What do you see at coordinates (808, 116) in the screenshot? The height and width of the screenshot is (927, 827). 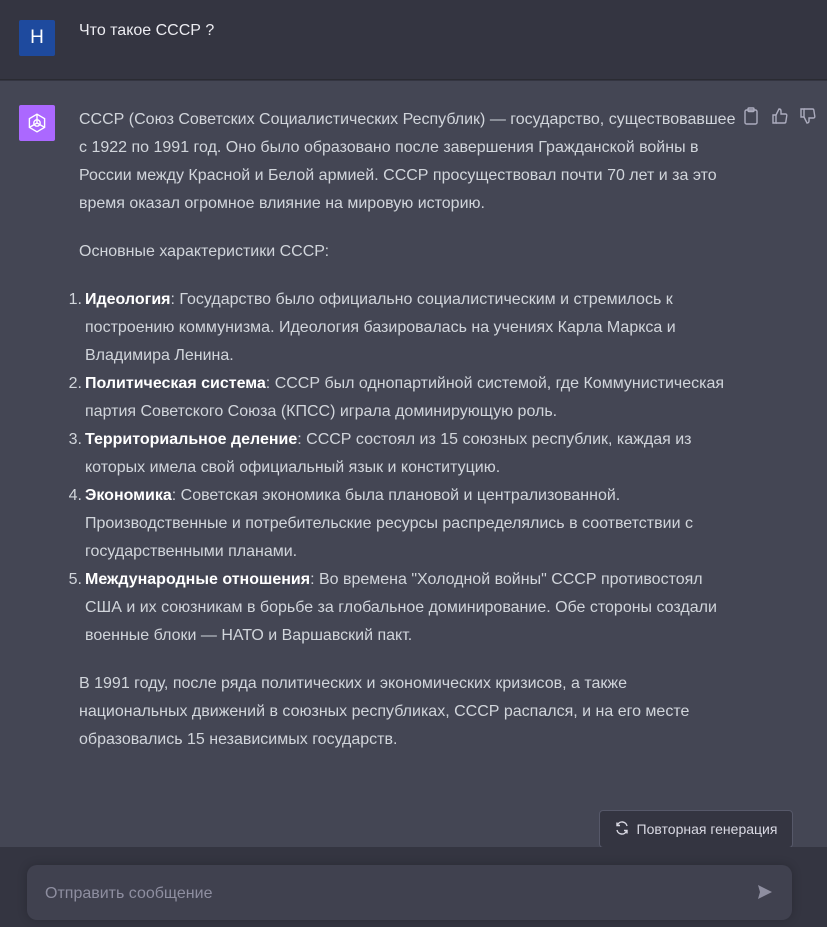 I see `thumbs-down-icon` at bounding box center [808, 116].